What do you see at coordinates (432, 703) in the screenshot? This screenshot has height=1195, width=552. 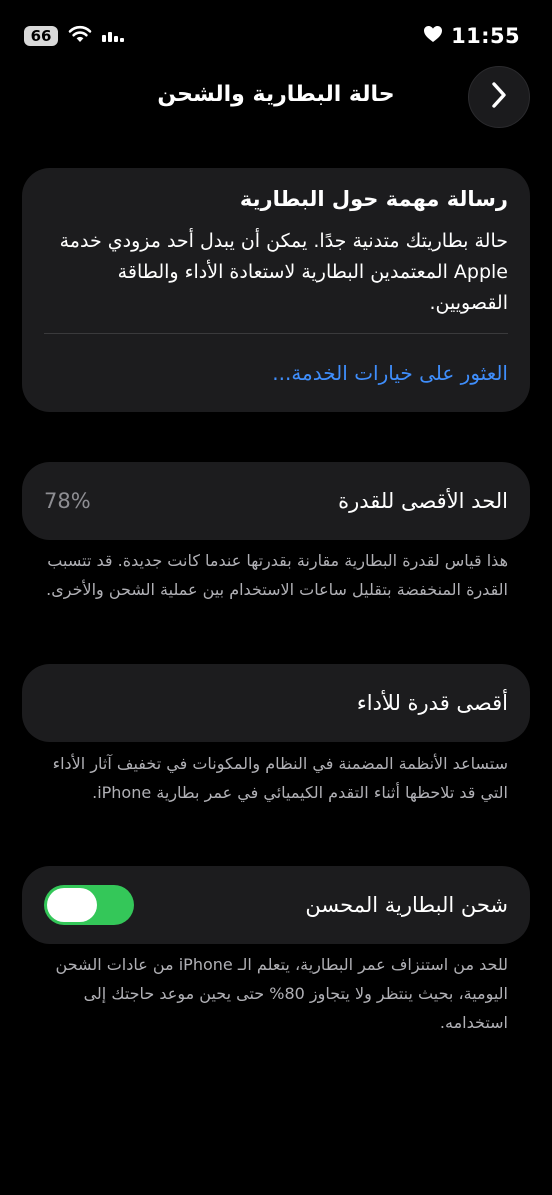 I see `peak-performance-label: أقصى قدرة للأداء` at bounding box center [432, 703].